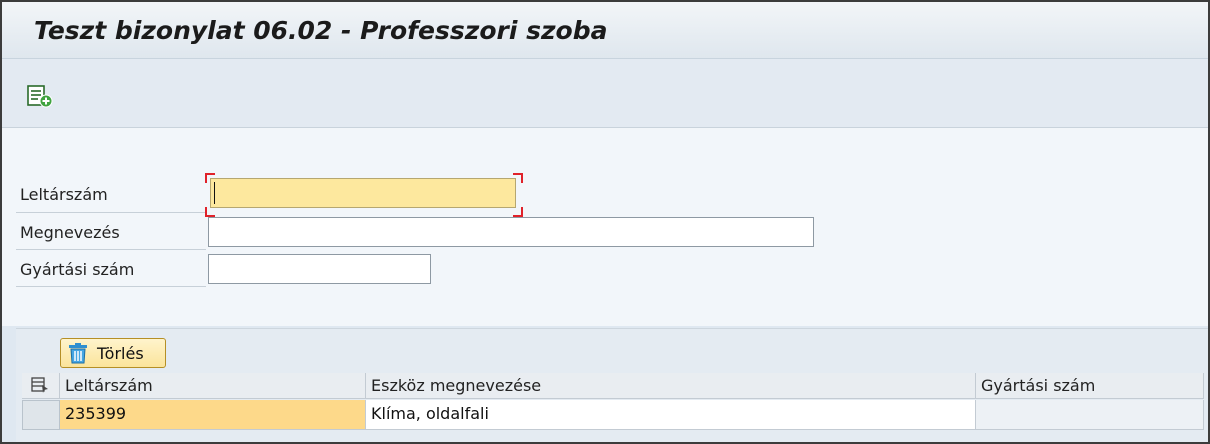 The height and width of the screenshot is (444, 1210). What do you see at coordinates (1090, 415) in the screenshot?
I see `table-cell-serial` at bounding box center [1090, 415].